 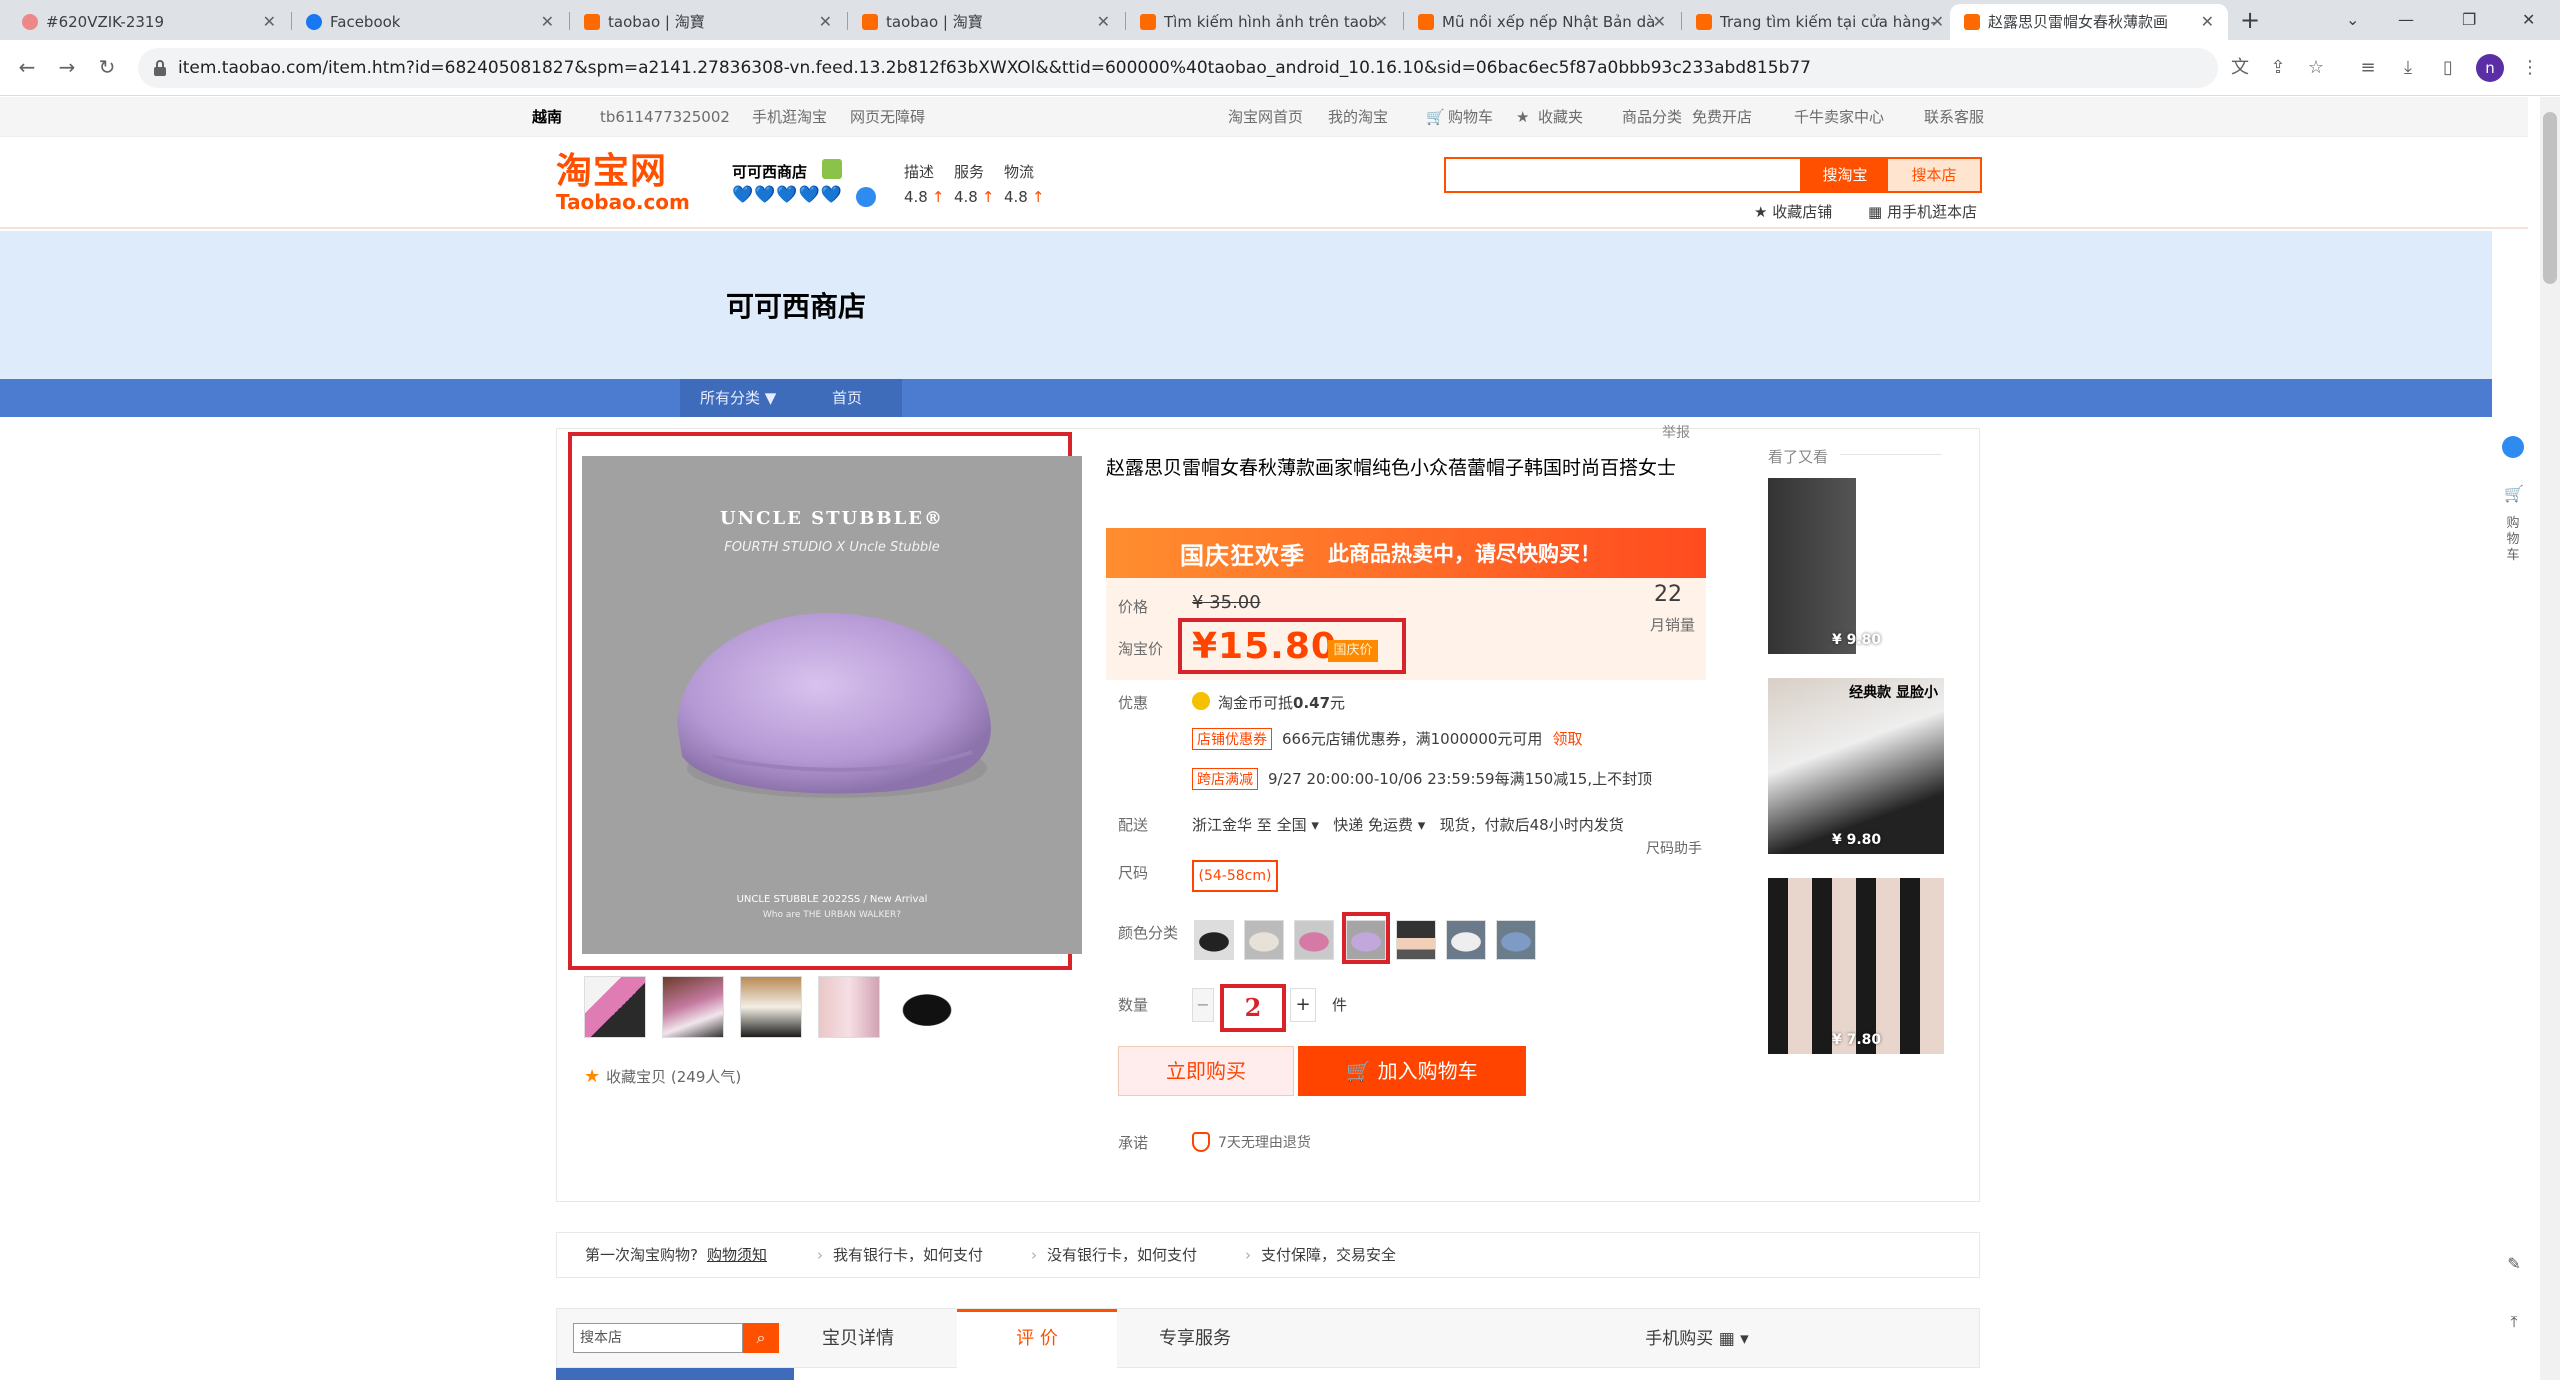 I want to click on bank-card-link: 我有银行卡，如何支付, so click(x=908, y=1255).